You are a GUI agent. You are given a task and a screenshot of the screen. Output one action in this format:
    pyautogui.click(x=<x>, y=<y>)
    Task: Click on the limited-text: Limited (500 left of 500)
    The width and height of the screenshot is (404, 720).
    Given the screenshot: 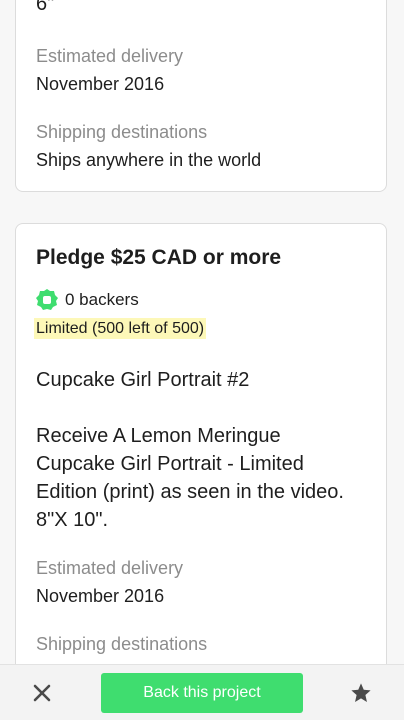 What is the action you would take?
    pyautogui.click(x=120, y=328)
    